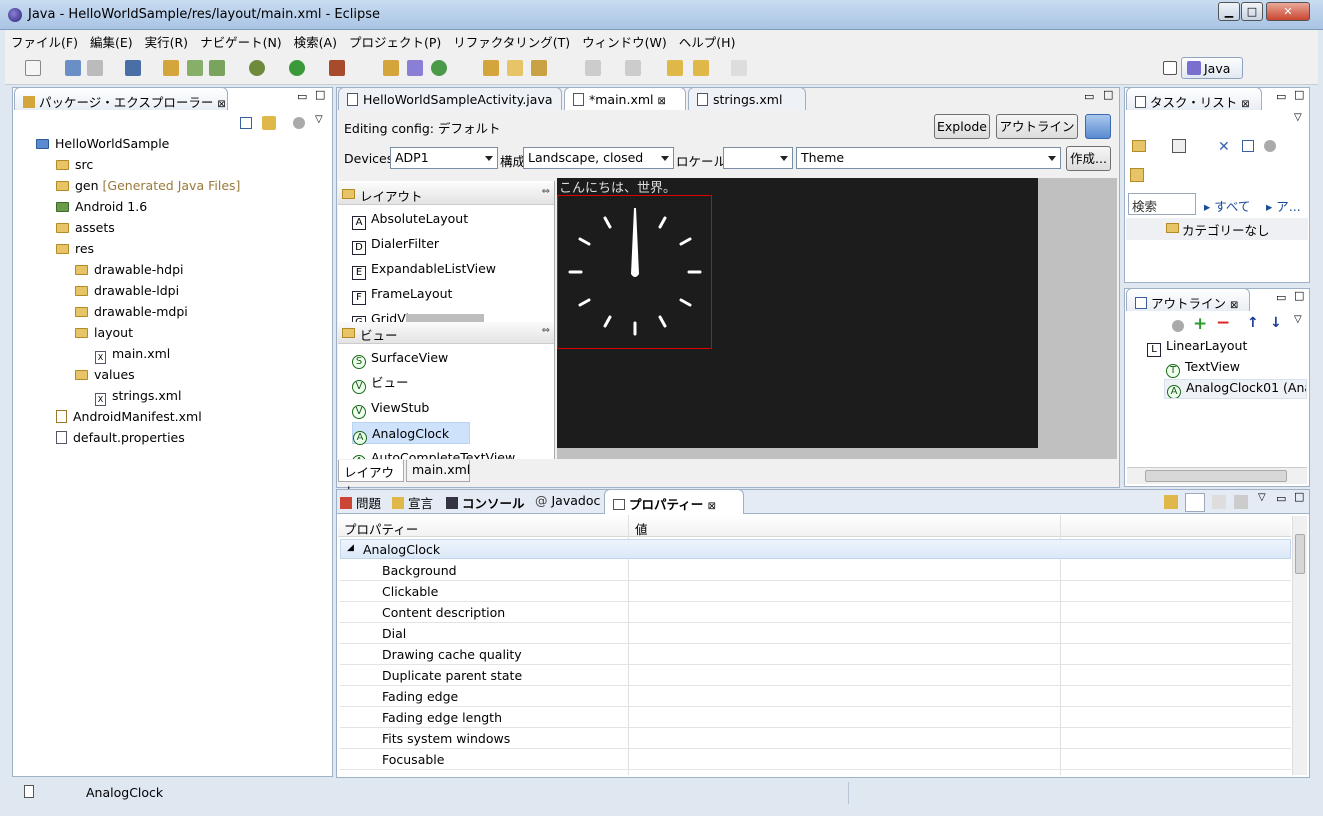 The height and width of the screenshot is (816, 1323). Describe the element at coordinates (1288, 11) in the screenshot. I see `close-button: ✕` at that location.